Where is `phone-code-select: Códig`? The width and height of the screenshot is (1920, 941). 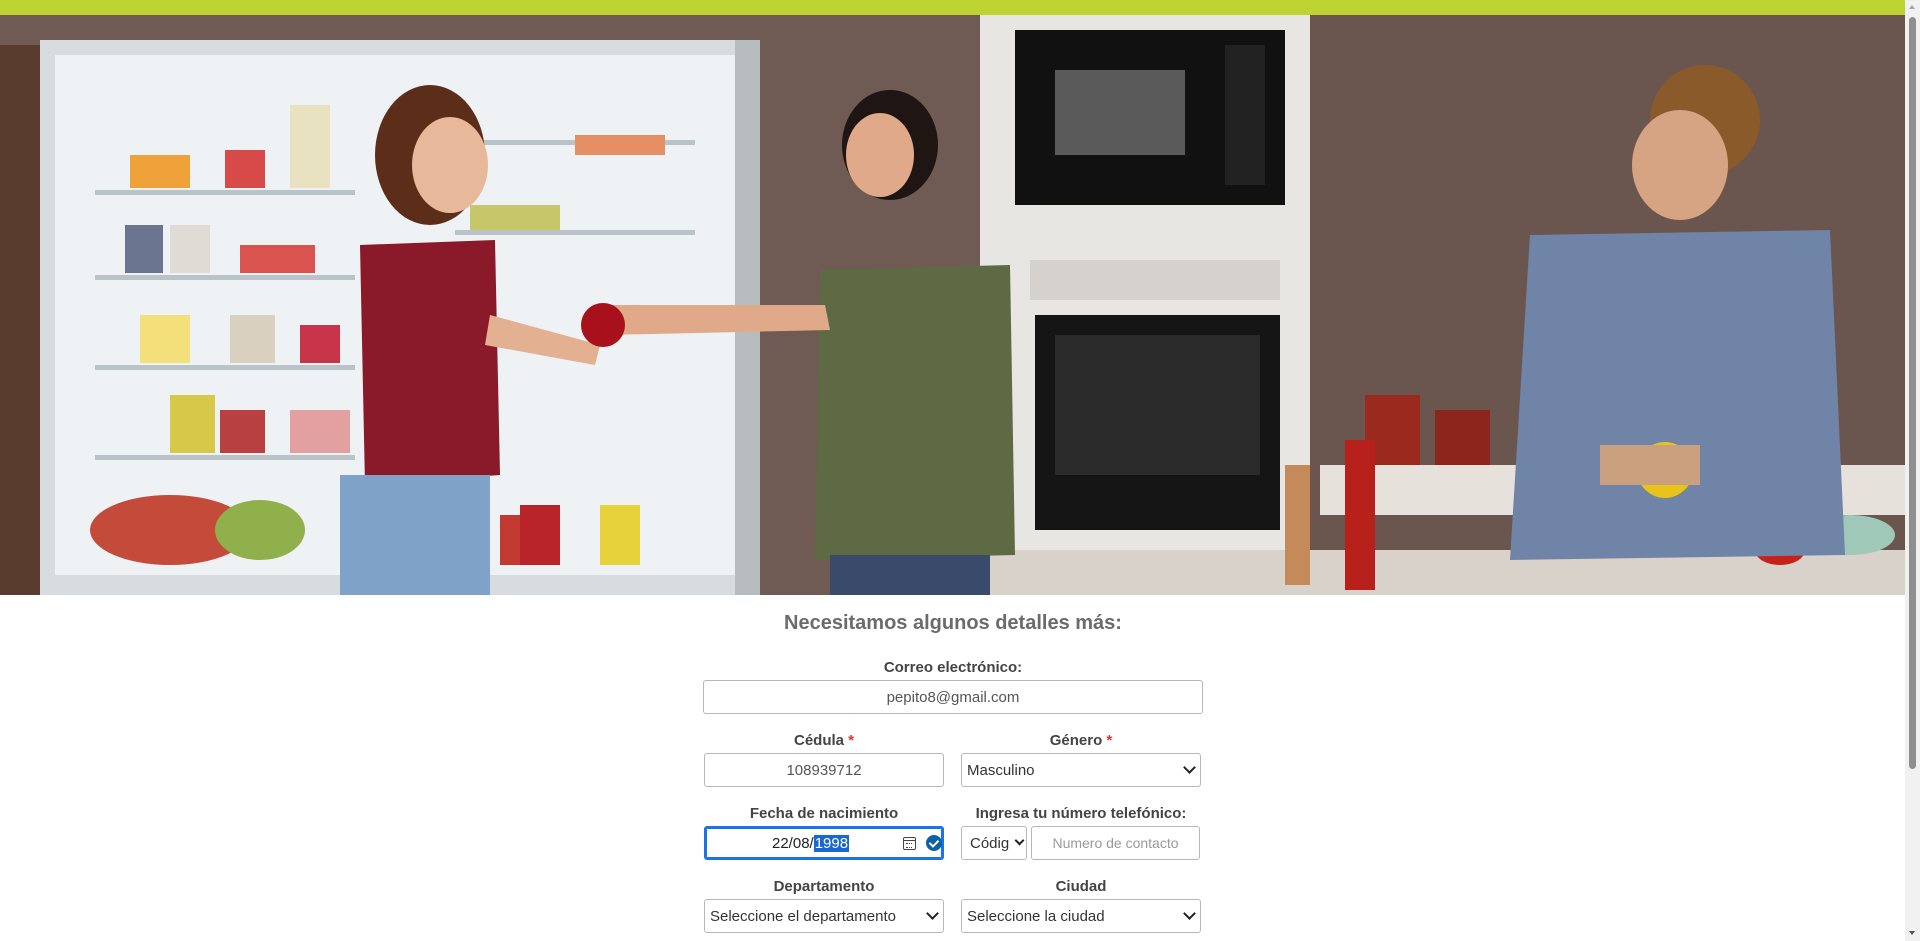 phone-code-select: Códig is located at coordinates (994, 843).